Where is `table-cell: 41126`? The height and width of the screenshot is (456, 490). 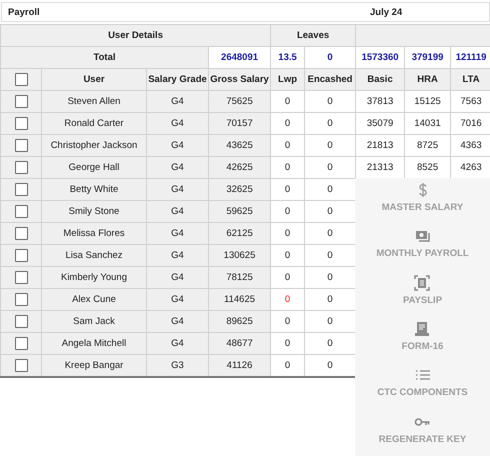
table-cell: 41126 is located at coordinates (239, 365).